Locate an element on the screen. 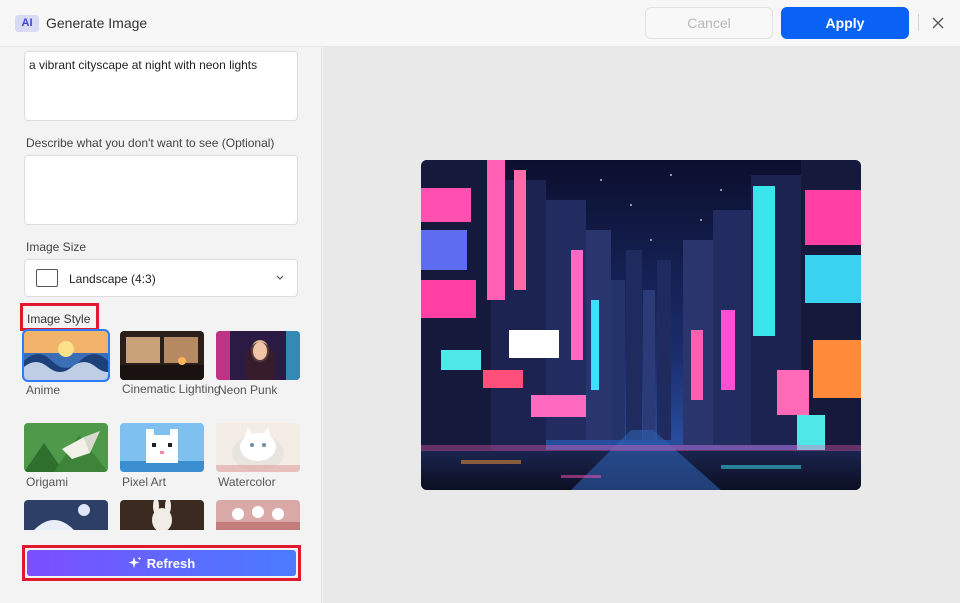 The height and width of the screenshot is (603, 960). chevron-down-icon is located at coordinates (280, 277).